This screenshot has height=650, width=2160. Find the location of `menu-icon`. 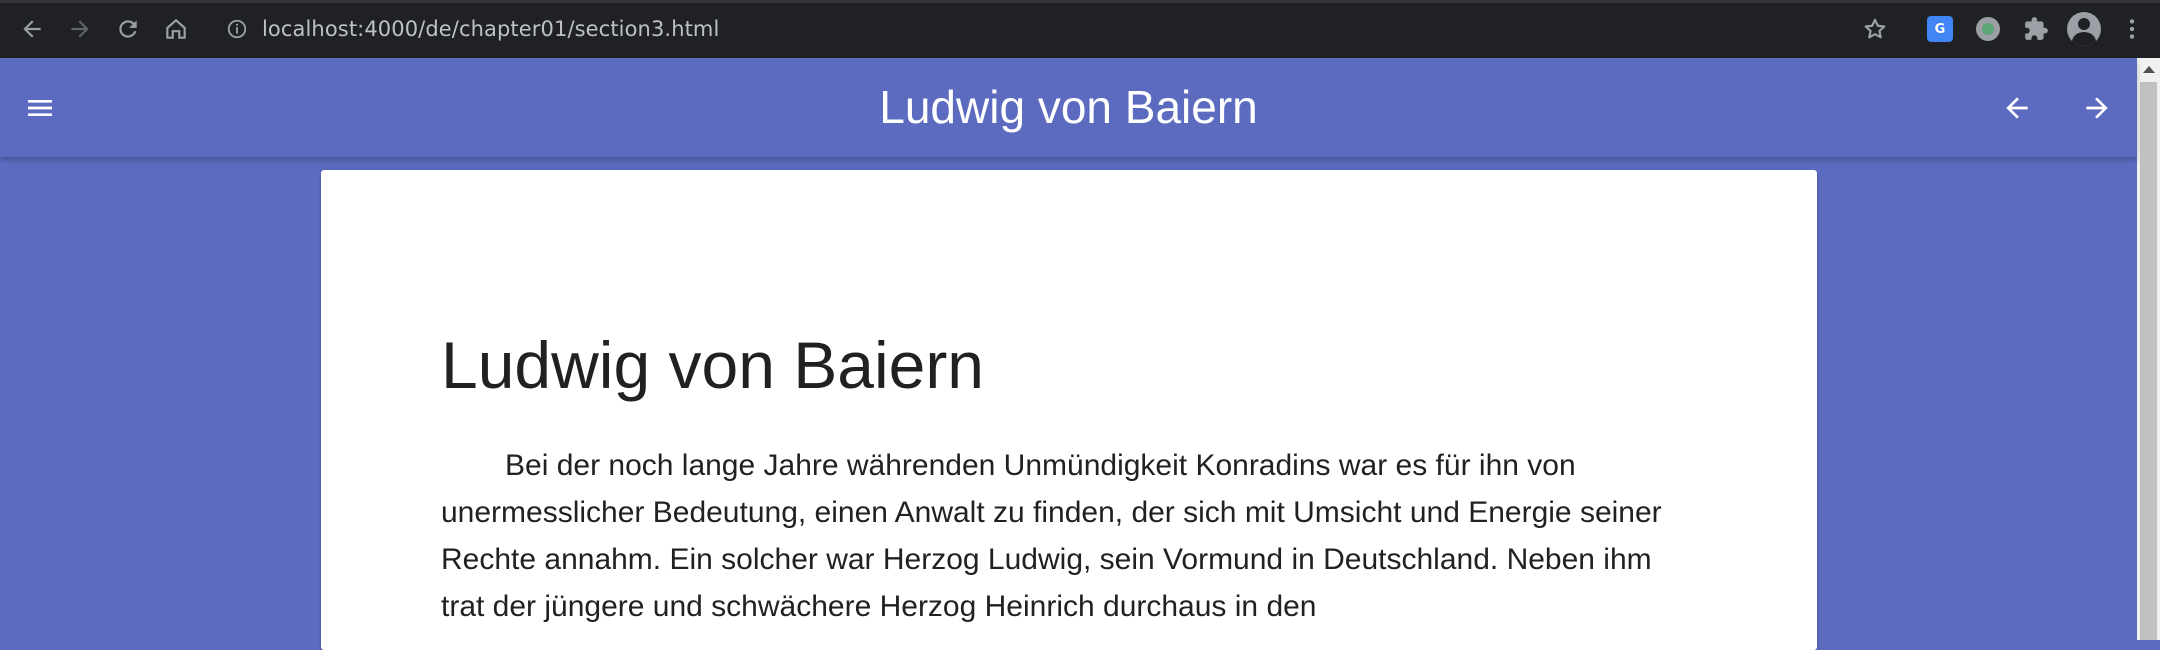

menu-icon is located at coordinates (40, 108).